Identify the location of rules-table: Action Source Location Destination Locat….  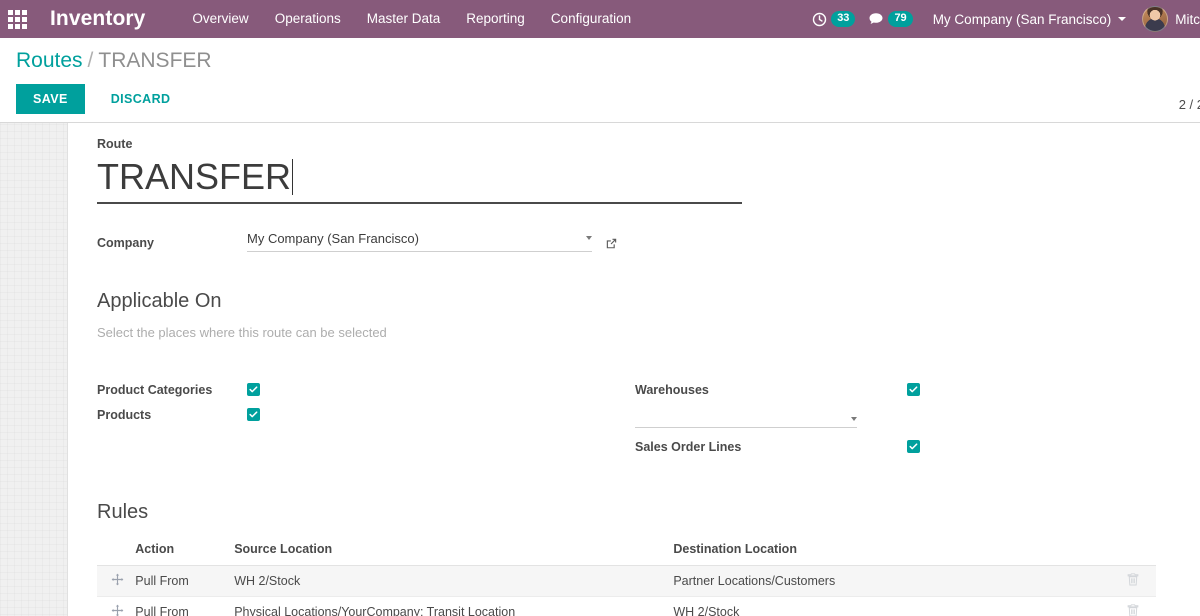
(626, 576).